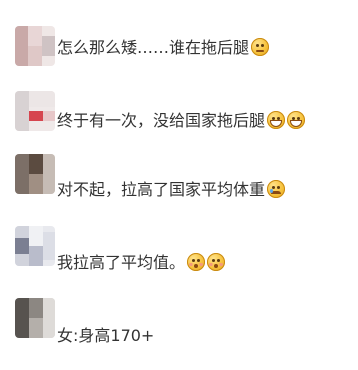 The width and height of the screenshot is (358, 370). Describe the element at coordinates (276, 189) in the screenshot. I see `sad-face-icon` at that location.